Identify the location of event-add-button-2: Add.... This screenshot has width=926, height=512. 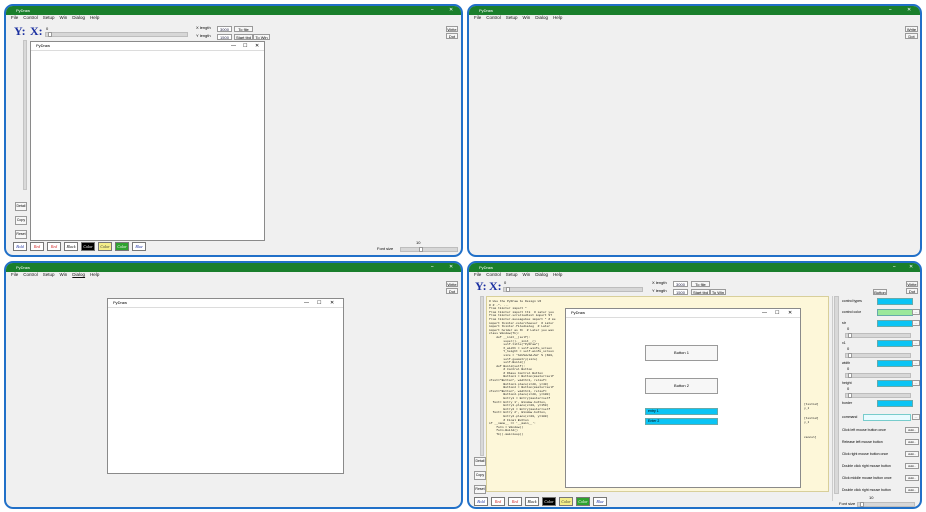
(912, 442).